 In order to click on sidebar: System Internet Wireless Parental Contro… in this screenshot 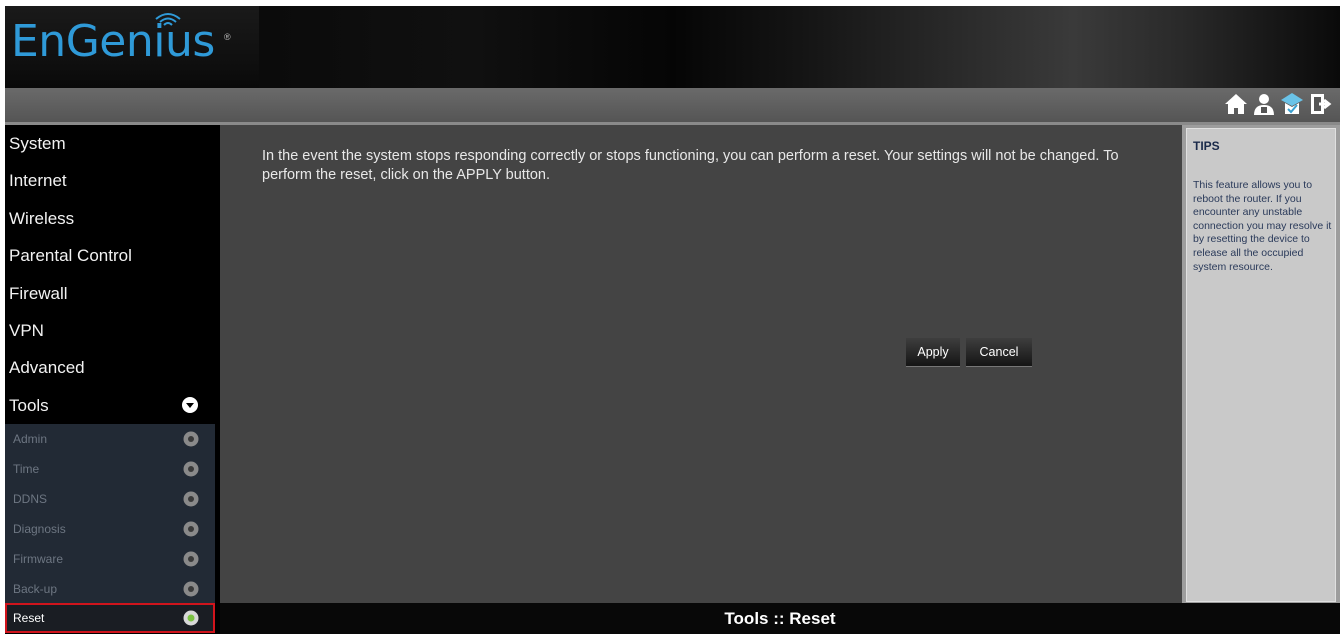, I will do `click(110, 379)`.